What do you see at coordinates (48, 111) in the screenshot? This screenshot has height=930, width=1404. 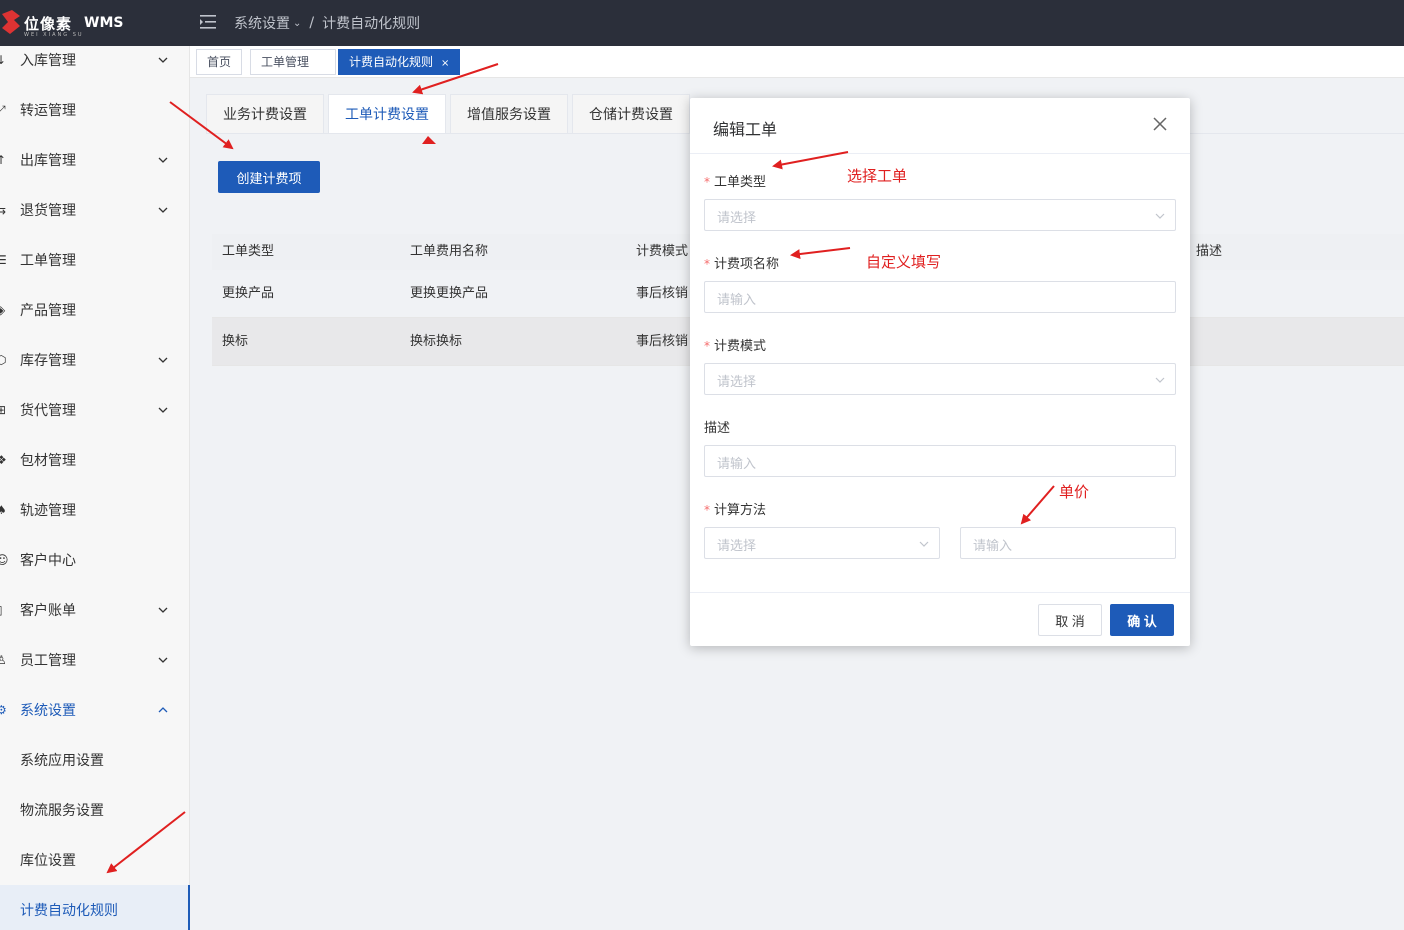 I see `sidebar-item-label: 转运管理` at bounding box center [48, 111].